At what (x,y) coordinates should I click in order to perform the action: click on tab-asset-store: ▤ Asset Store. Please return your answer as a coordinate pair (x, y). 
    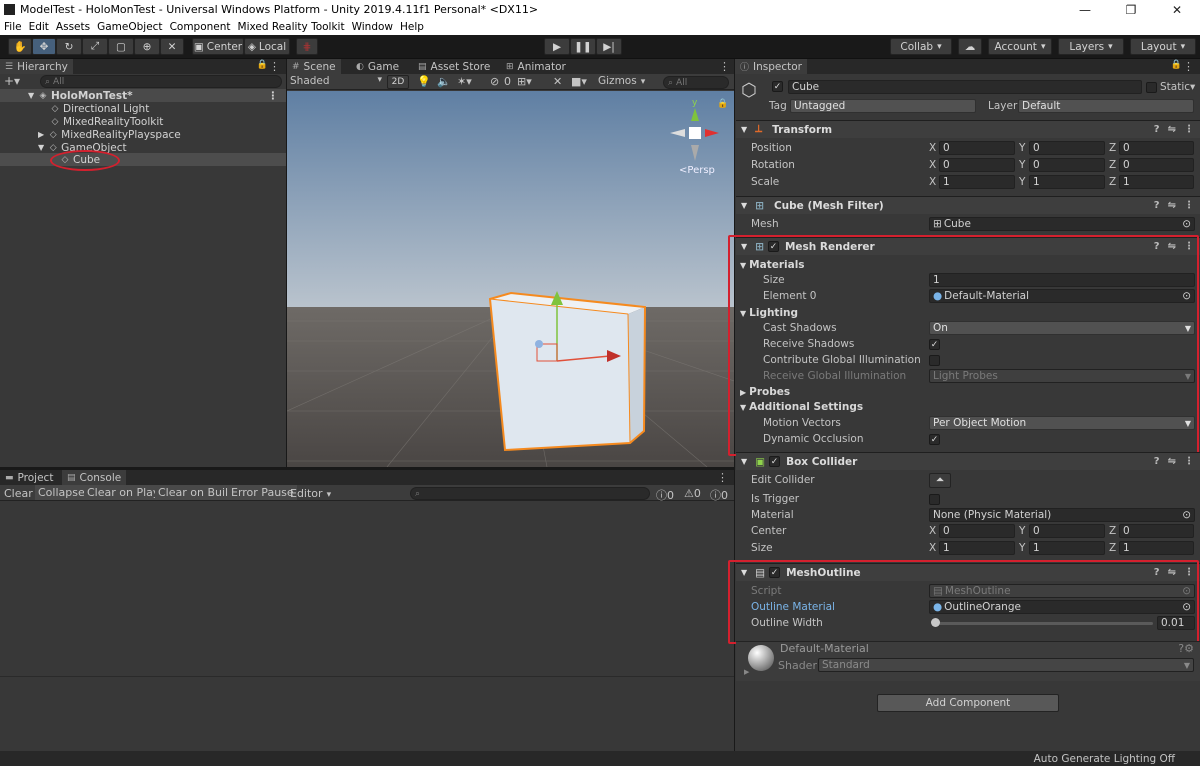
    Looking at the image, I should click on (454, 66).